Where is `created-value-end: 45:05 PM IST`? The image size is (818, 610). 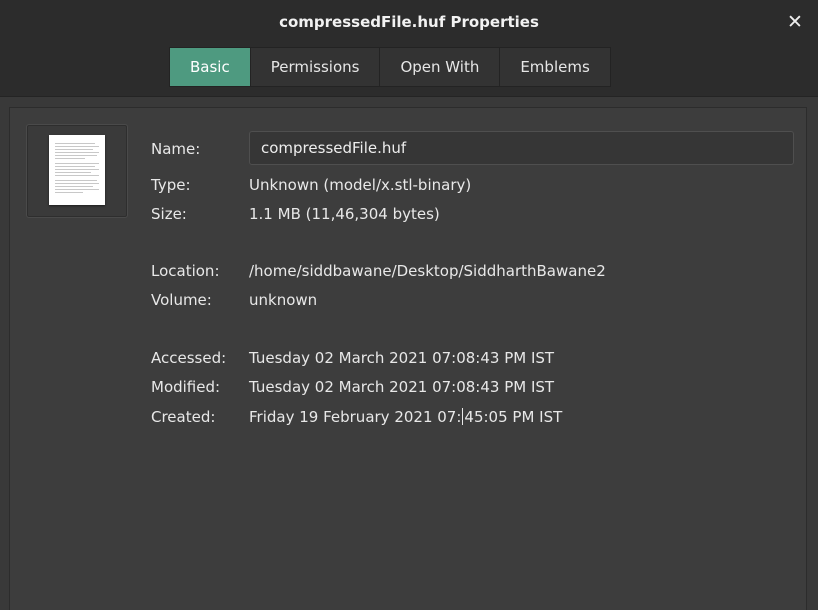 created-value-end: 45:05 PM IST is located at coordinates (513, 417).